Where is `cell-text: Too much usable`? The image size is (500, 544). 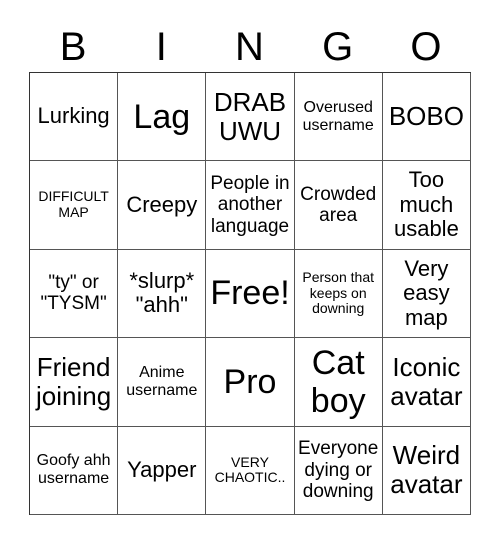
cell-text: Too much usable is located at coordinates (426, 204).